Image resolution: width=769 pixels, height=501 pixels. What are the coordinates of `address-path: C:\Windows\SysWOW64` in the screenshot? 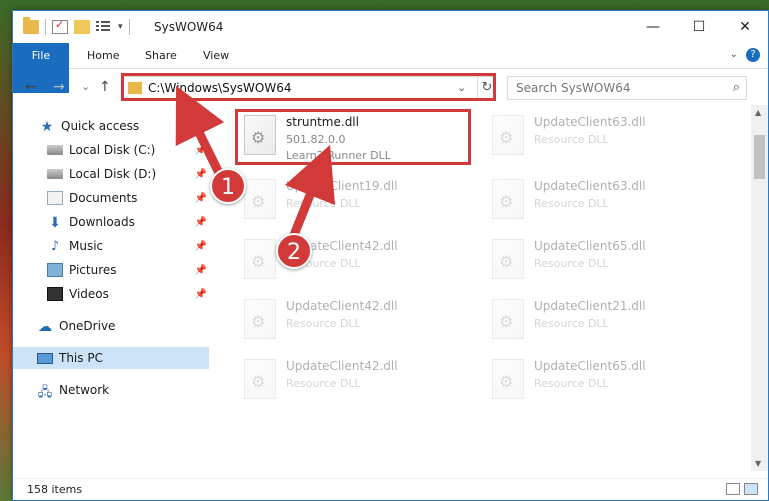 It's located at (220, 88).